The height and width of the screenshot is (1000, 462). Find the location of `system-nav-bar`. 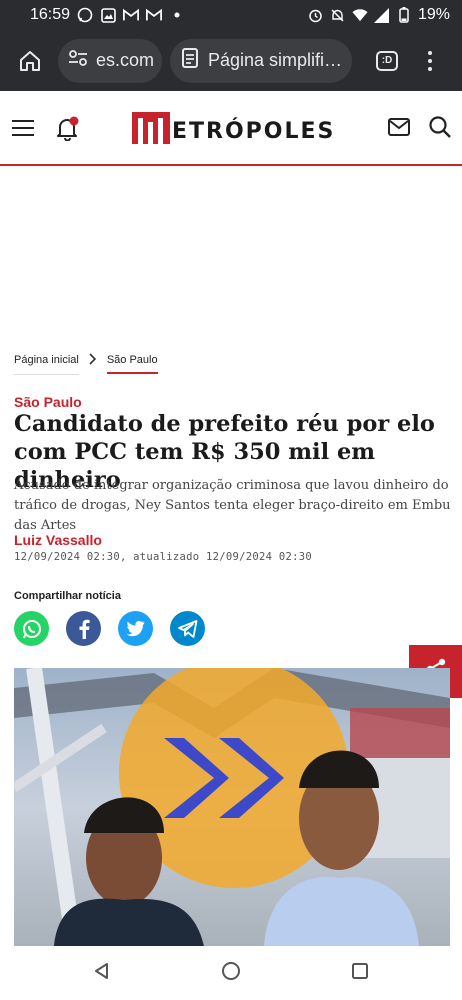

system-nav-bar is located at coordinates (231, 973).